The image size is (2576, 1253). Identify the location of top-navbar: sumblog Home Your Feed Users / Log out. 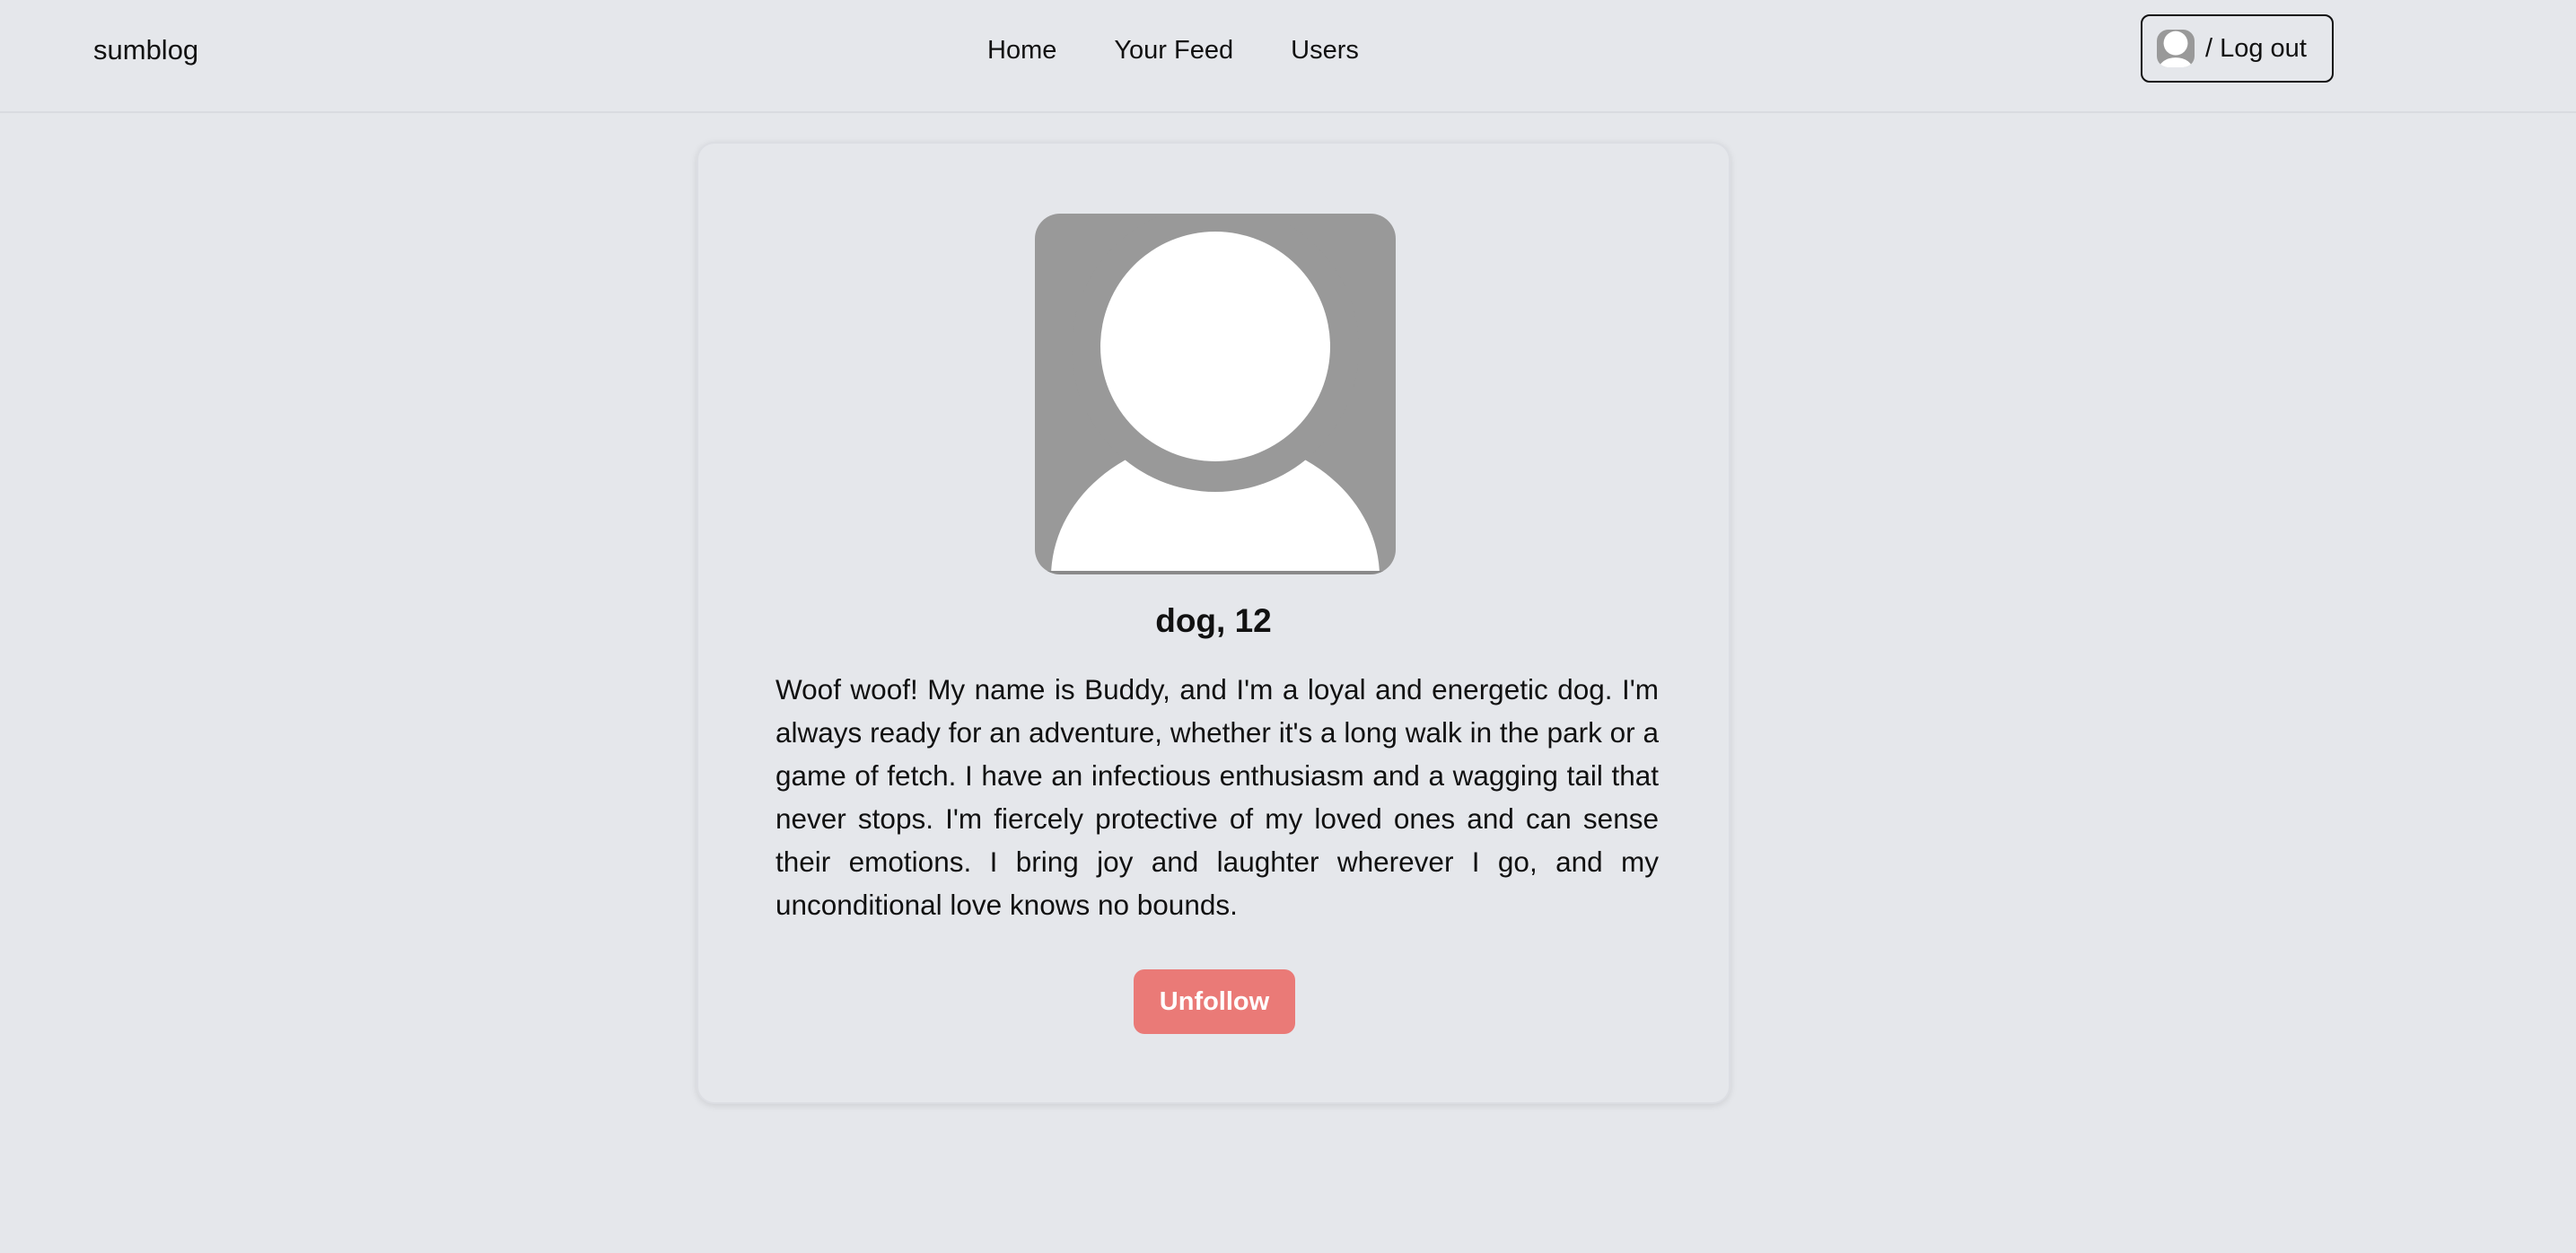
(1288, 56).